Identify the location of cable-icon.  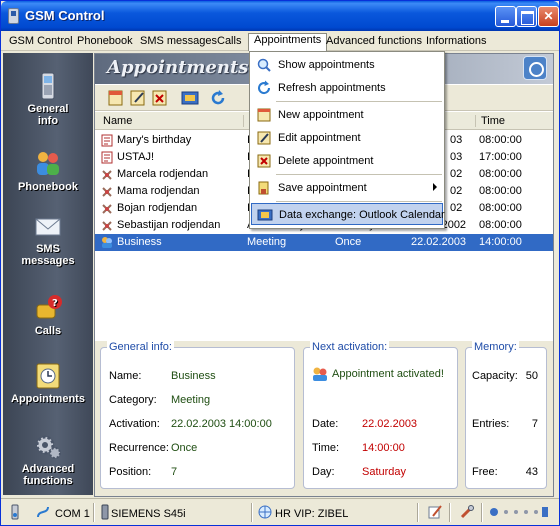
(43, 512).